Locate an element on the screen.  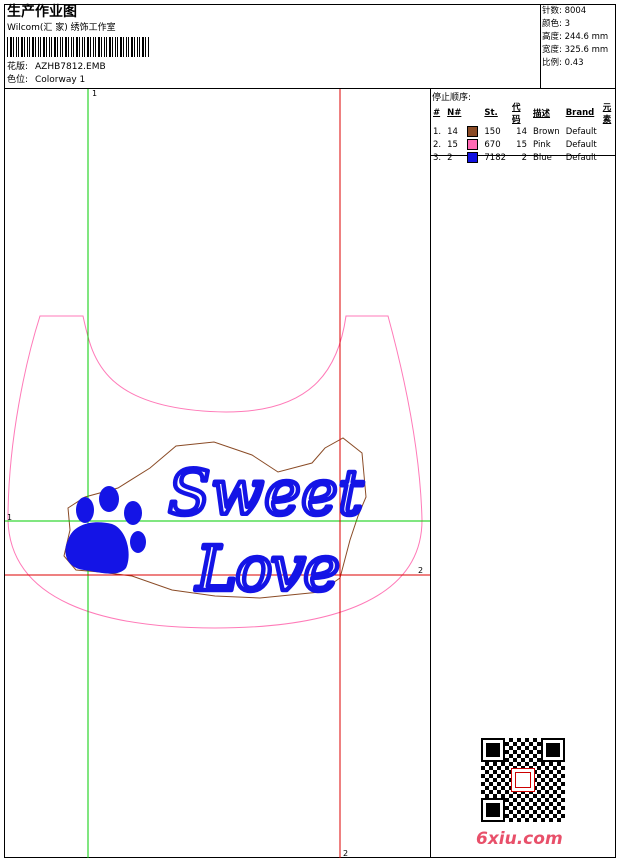
guide-label-green-left: 1 is located at coordinates (10, 517).